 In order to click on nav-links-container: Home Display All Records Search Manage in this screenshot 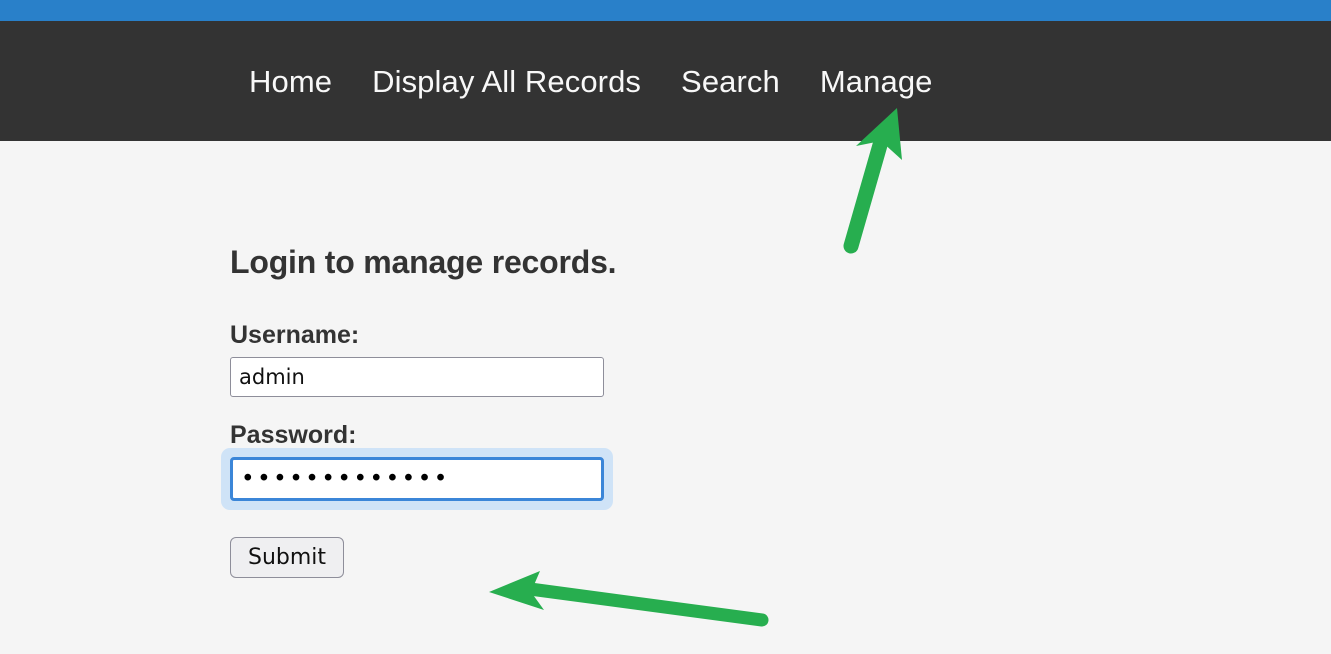, I will do `click(591, 81)`.